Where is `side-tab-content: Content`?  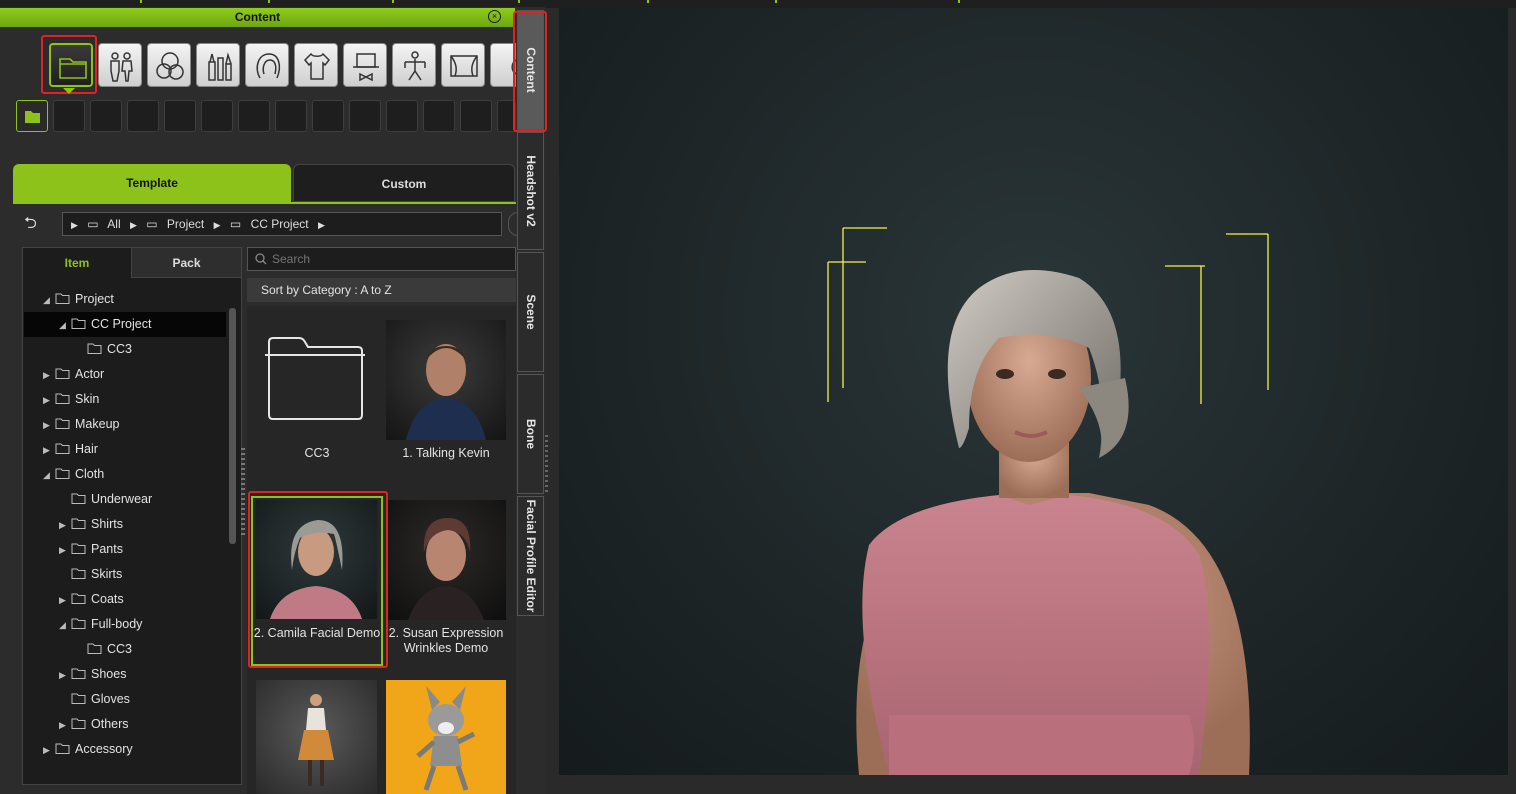 side-tab-content: Content is located at coordinates (530, 70).